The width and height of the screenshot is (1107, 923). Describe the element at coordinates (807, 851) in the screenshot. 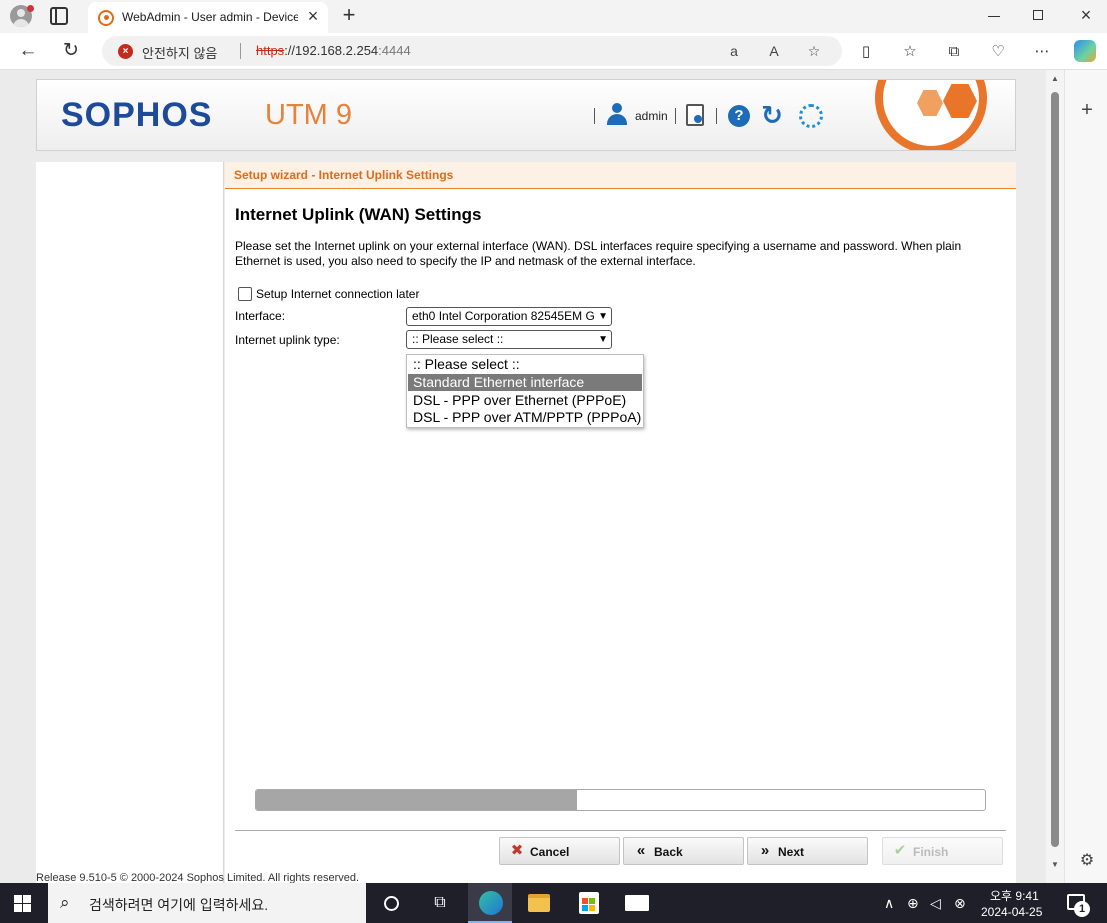

I see `next-button: » Next` at that location.